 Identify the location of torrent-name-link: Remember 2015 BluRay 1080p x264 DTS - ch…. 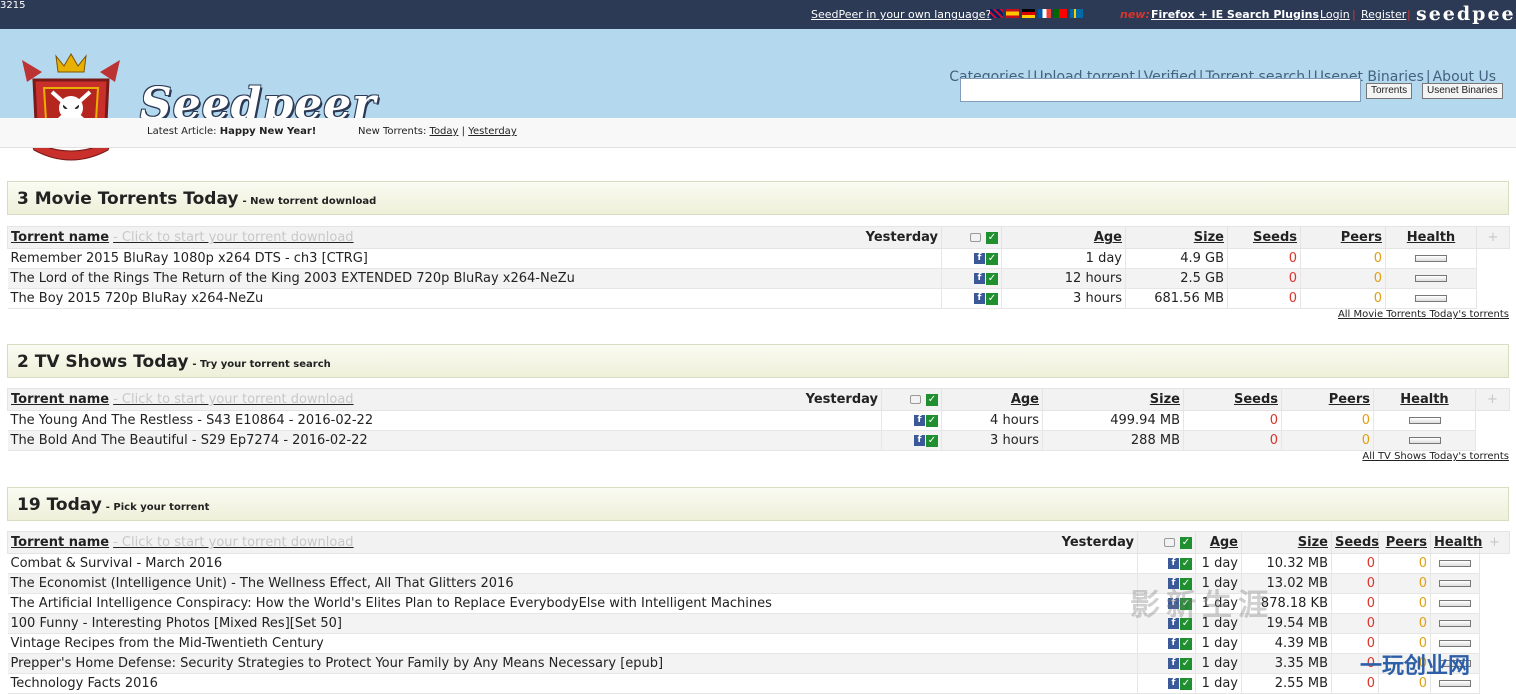
(474, 258).